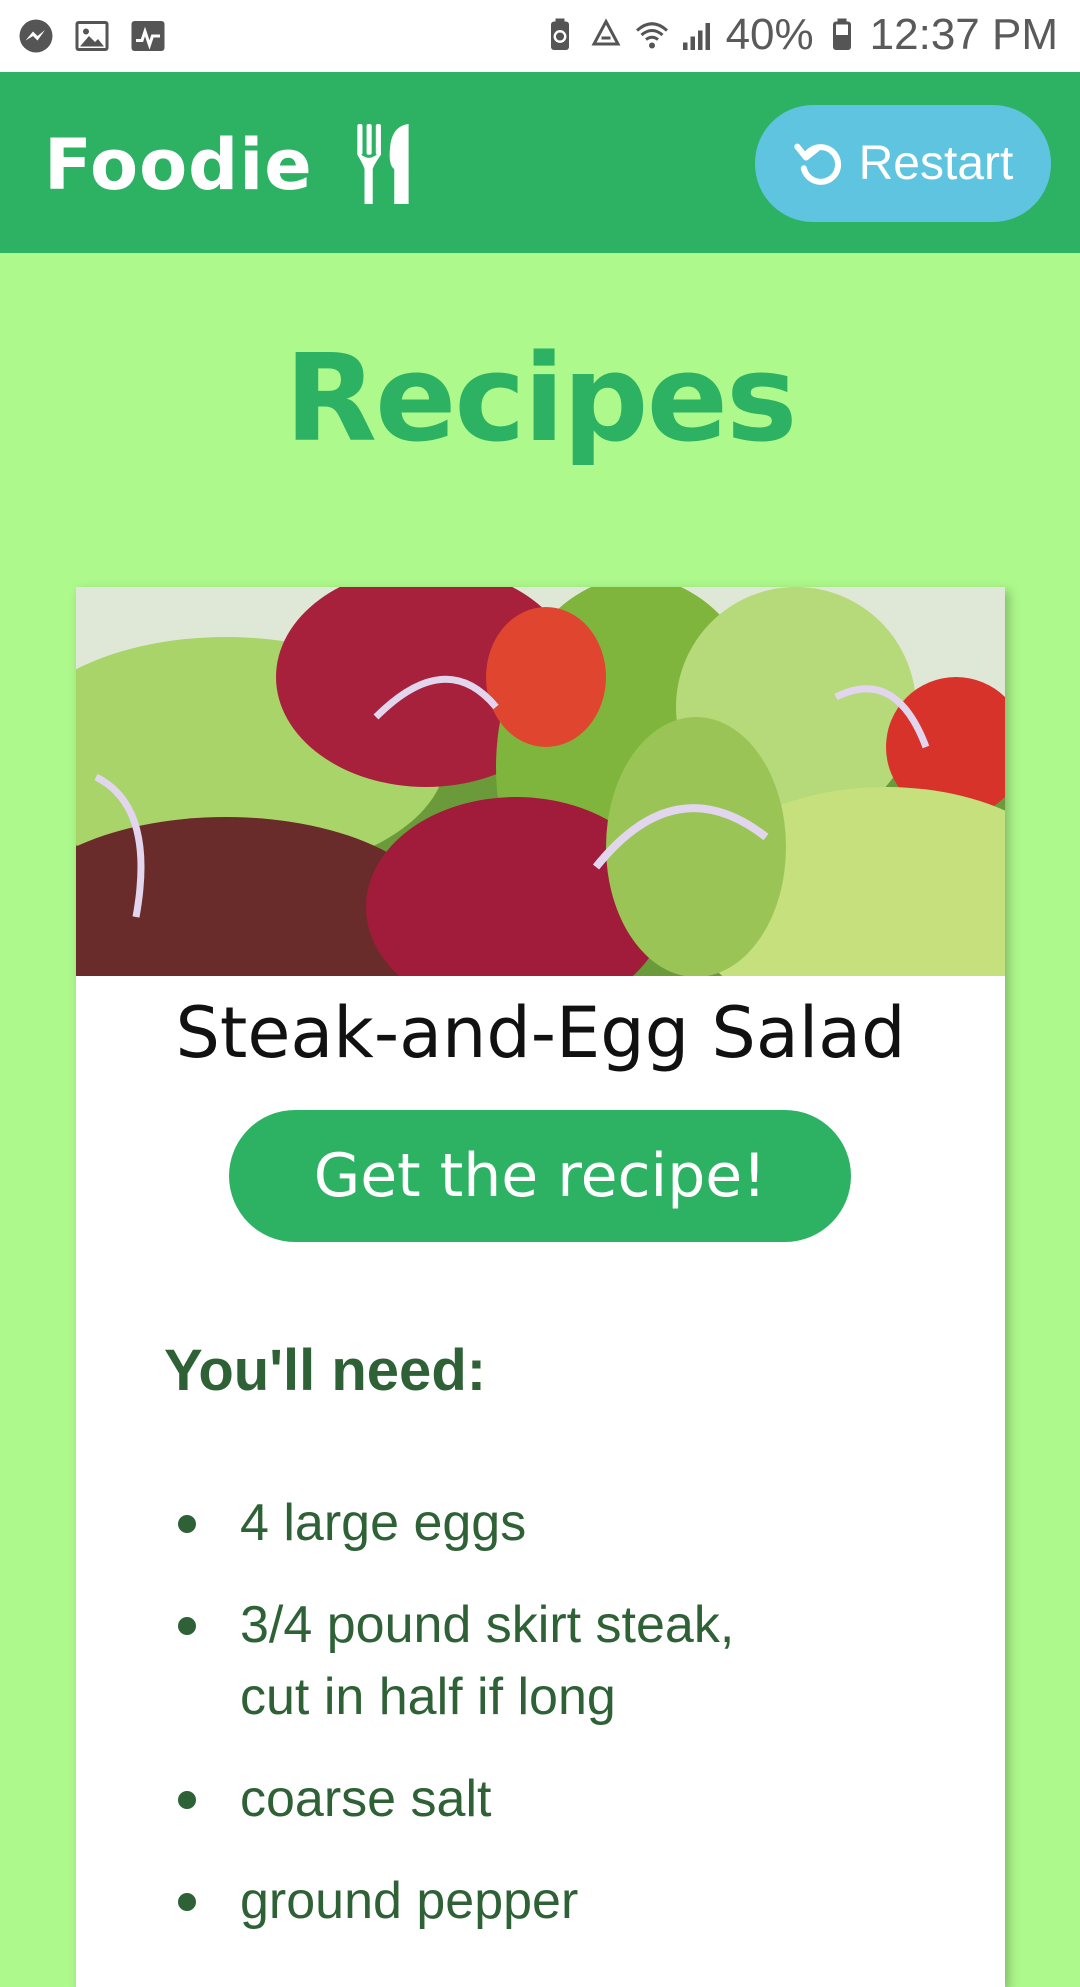  What do you see at coordinates (540, 1176) in the screenshot?
I see `get-recipe-button: Get the recipe!` at bounding box center [540, 1176].